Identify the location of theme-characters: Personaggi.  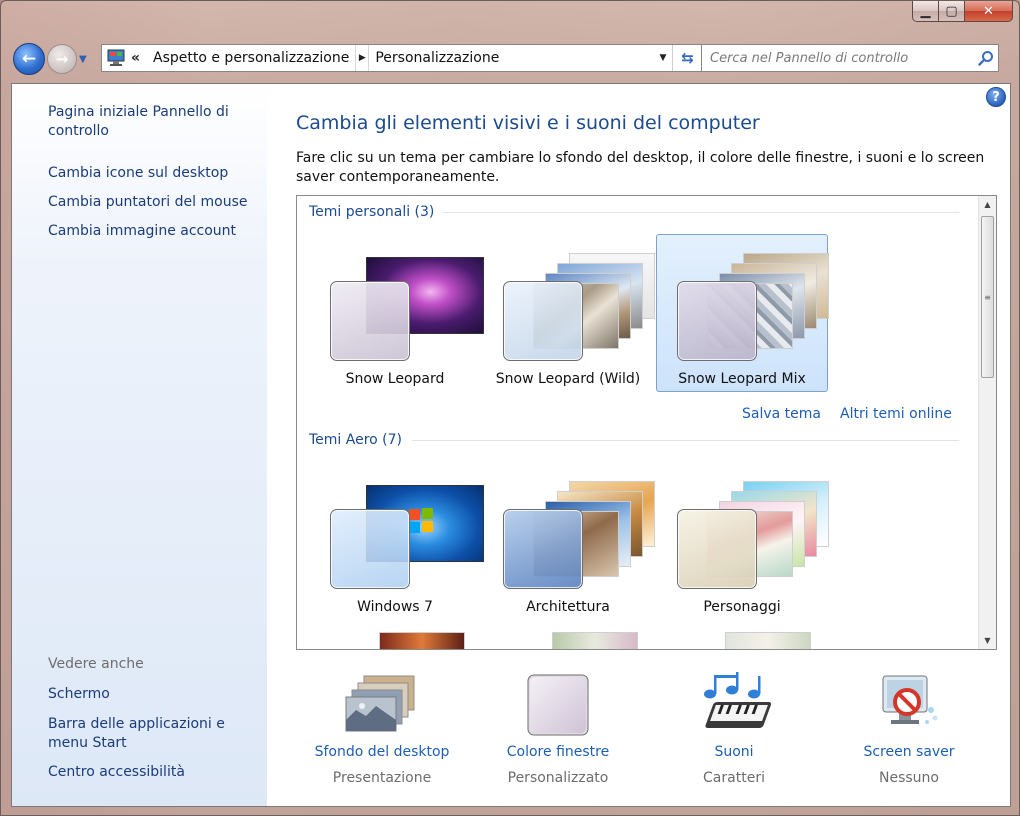
(742, 541).